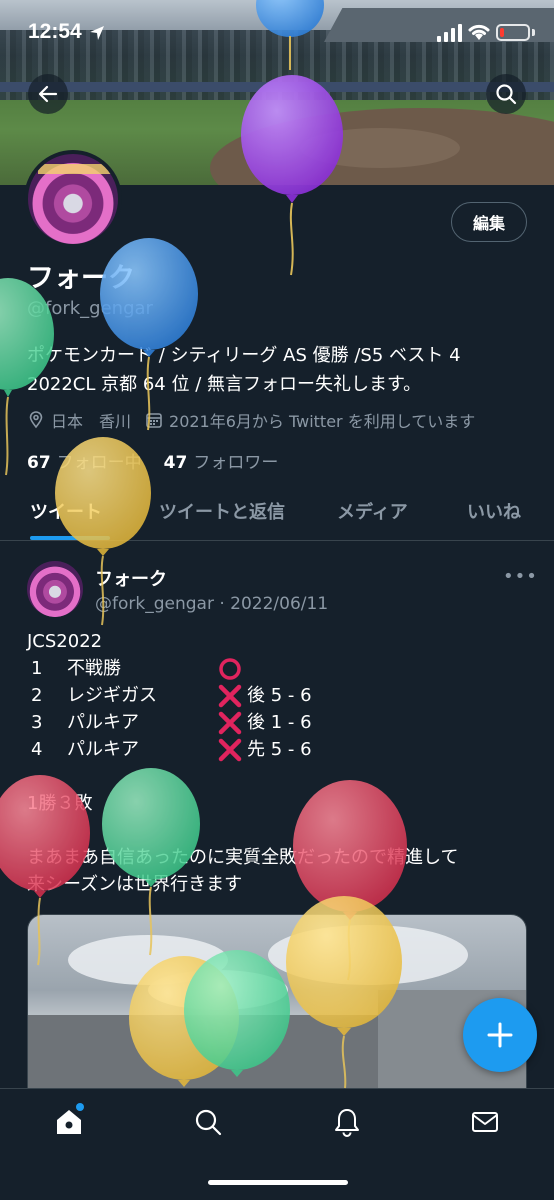  Describe the element at coordinates (97, 33) in the screenshot. I see `location-arrow-icon` at that location.